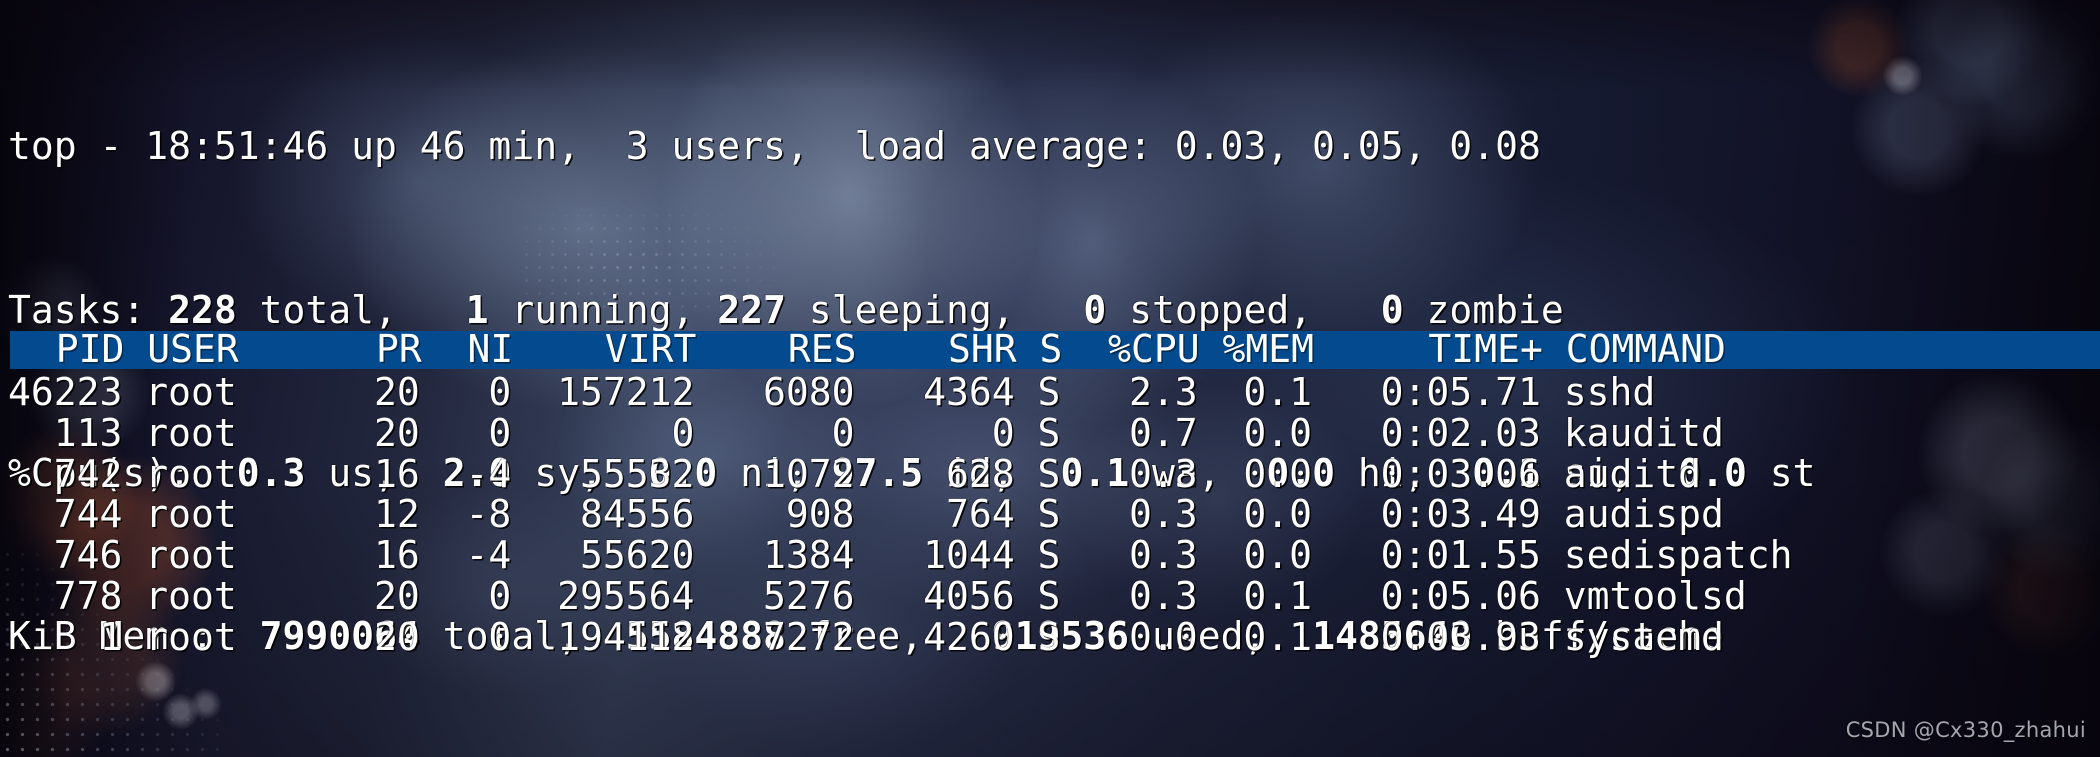  Describe the element at coordinates (934, 309) in the screenshot. I see `tasks-sleeping-label: sleeping,` at that location.